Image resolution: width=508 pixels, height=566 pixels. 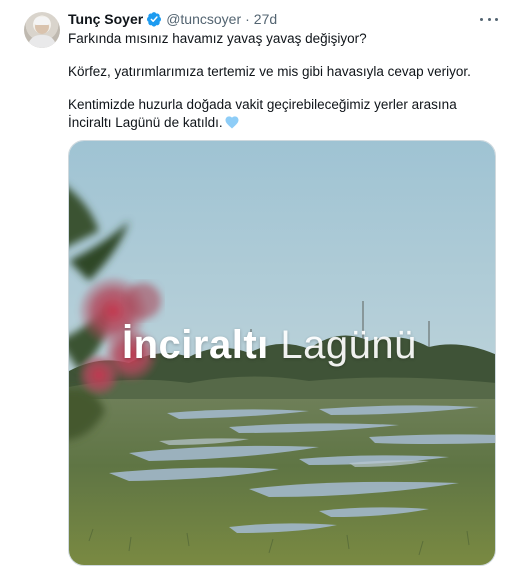 I want to click on verified-badge-icon, so click(x=154, y=19).